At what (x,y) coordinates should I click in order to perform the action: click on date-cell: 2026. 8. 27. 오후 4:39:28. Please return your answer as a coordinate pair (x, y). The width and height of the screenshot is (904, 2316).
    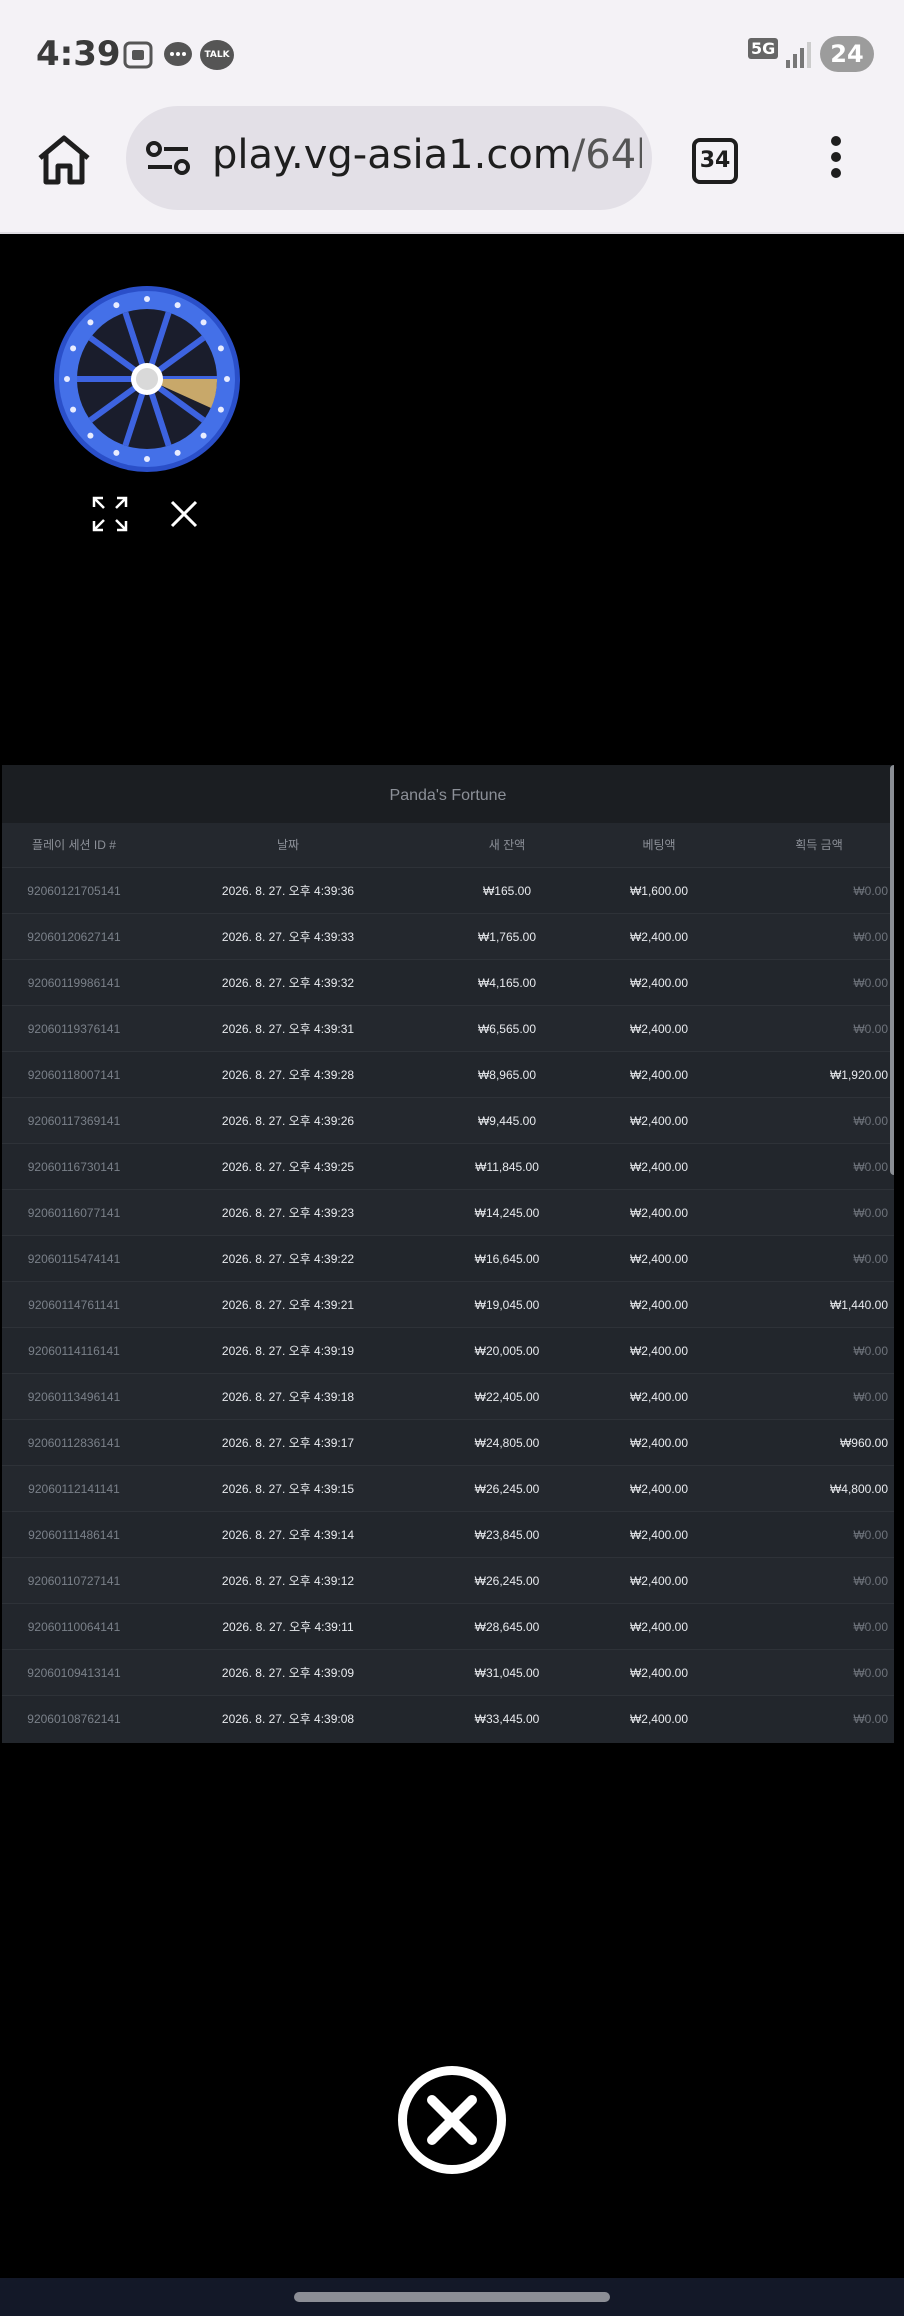
    Looking at the image, I should click on (288, 1075).